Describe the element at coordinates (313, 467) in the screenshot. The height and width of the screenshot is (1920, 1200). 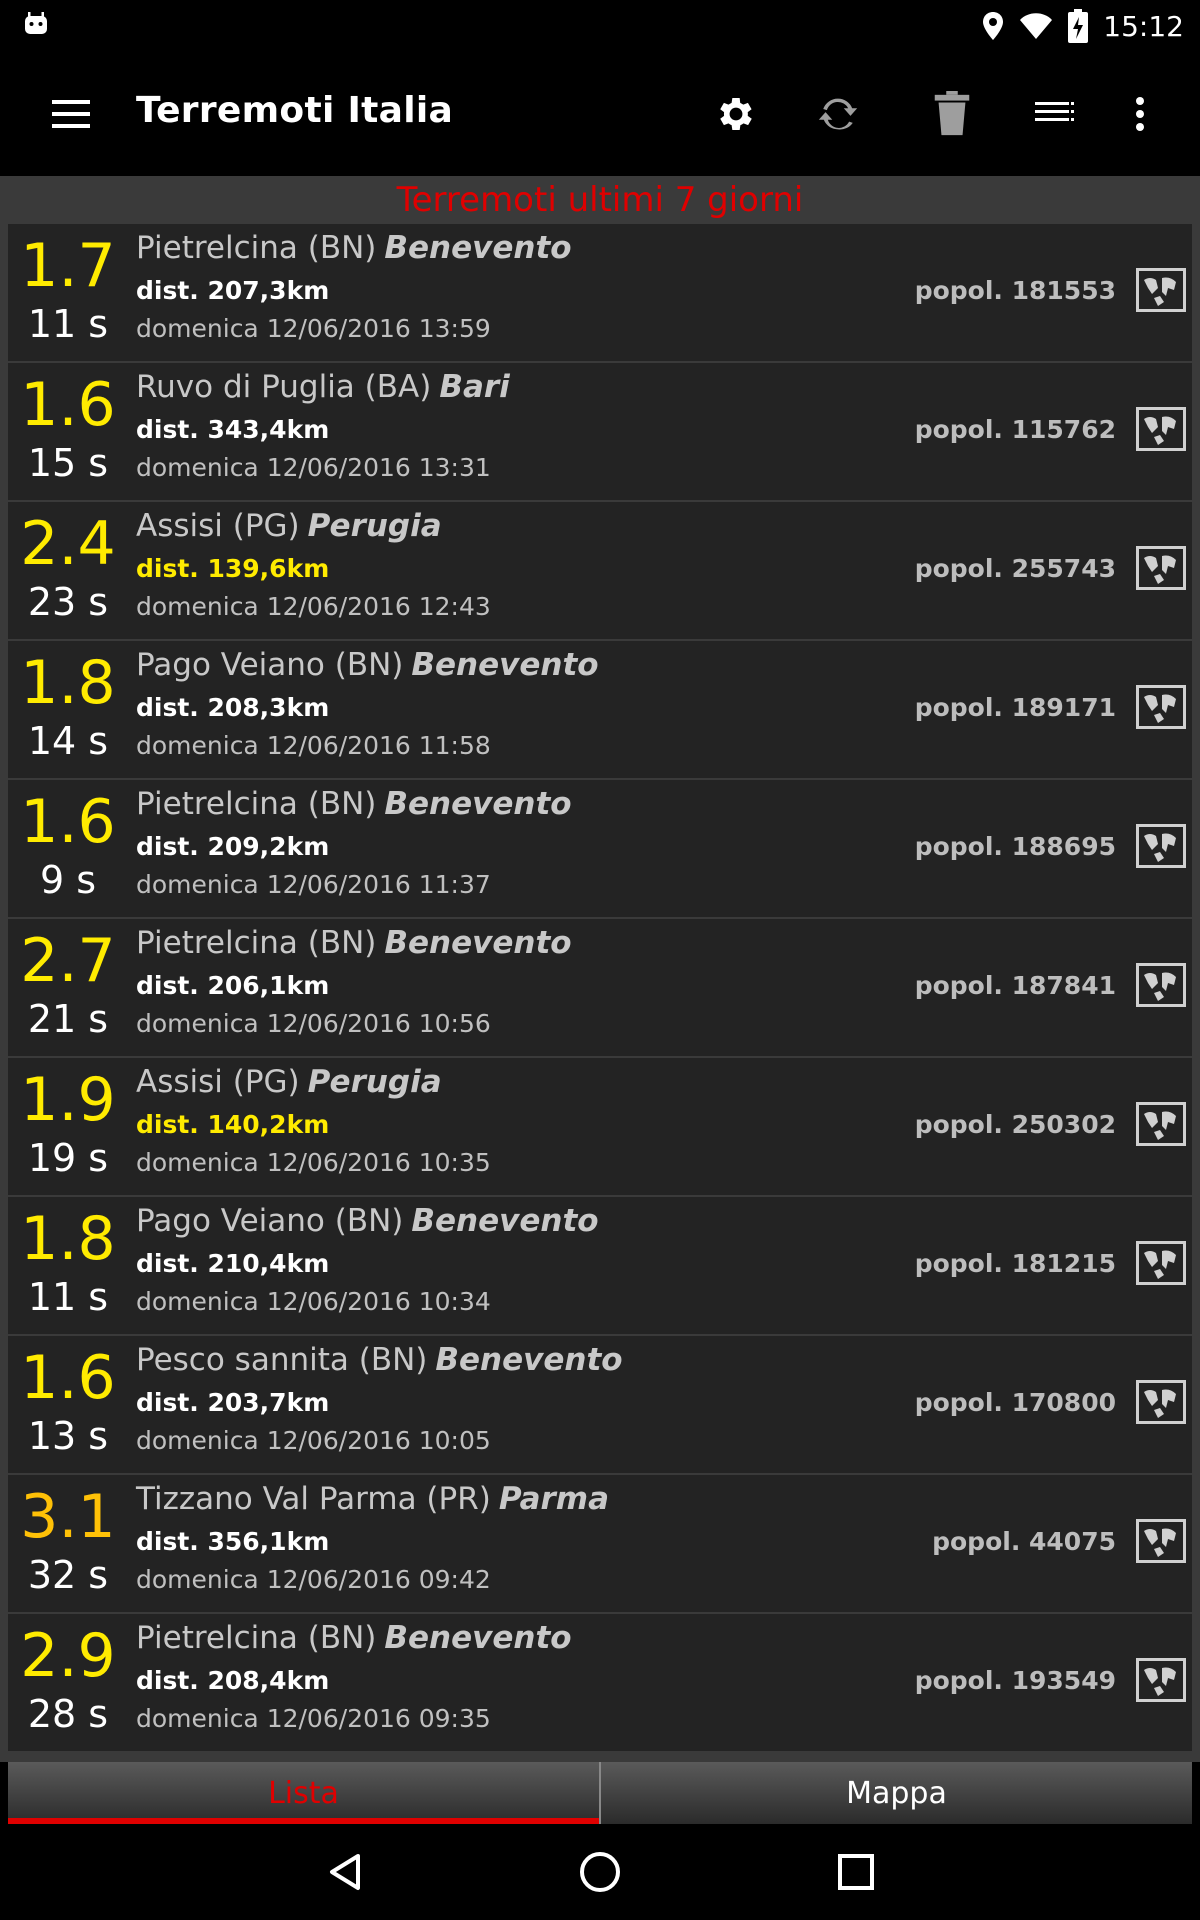
I see `datetime: domenica 12/06/2016 13:31` at that location.